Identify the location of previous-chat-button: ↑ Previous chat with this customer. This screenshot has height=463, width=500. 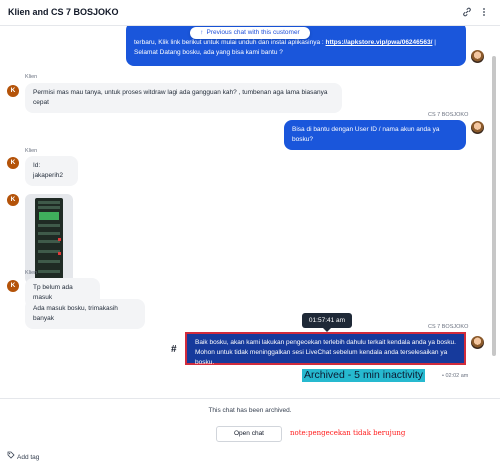
(250, 33).